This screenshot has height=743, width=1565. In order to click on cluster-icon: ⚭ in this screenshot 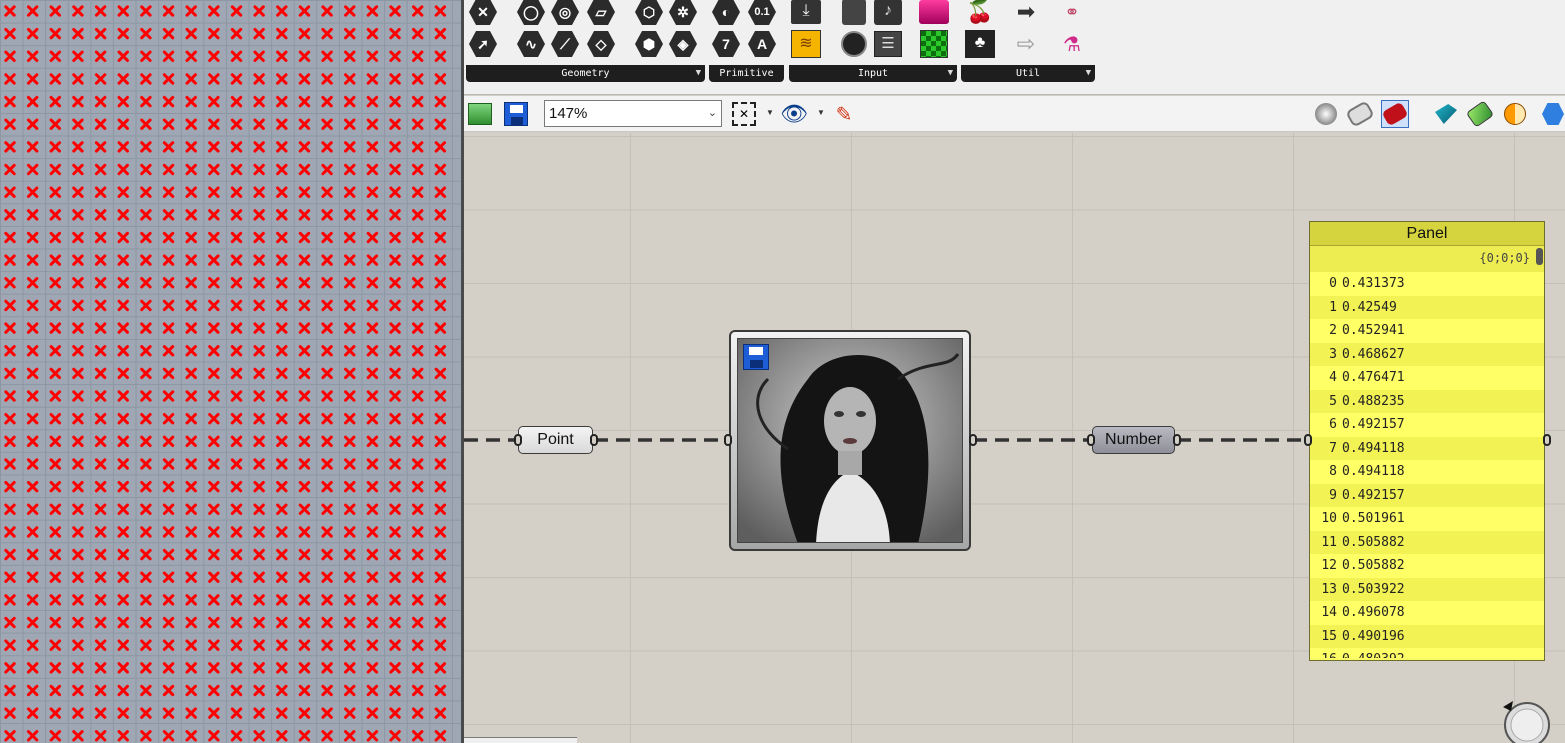, I will do `click(1072, 13)`.